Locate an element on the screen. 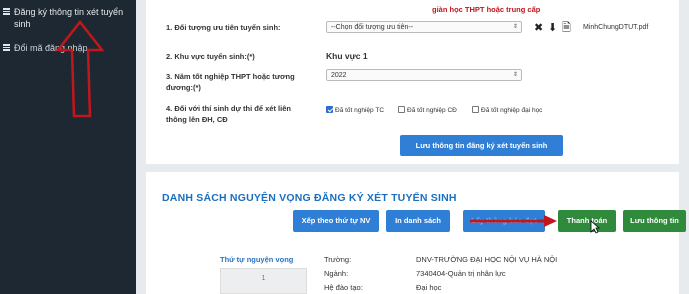 This screenshot has width=689, height=294. checkbox-checked is located at coordinates (329, 109).